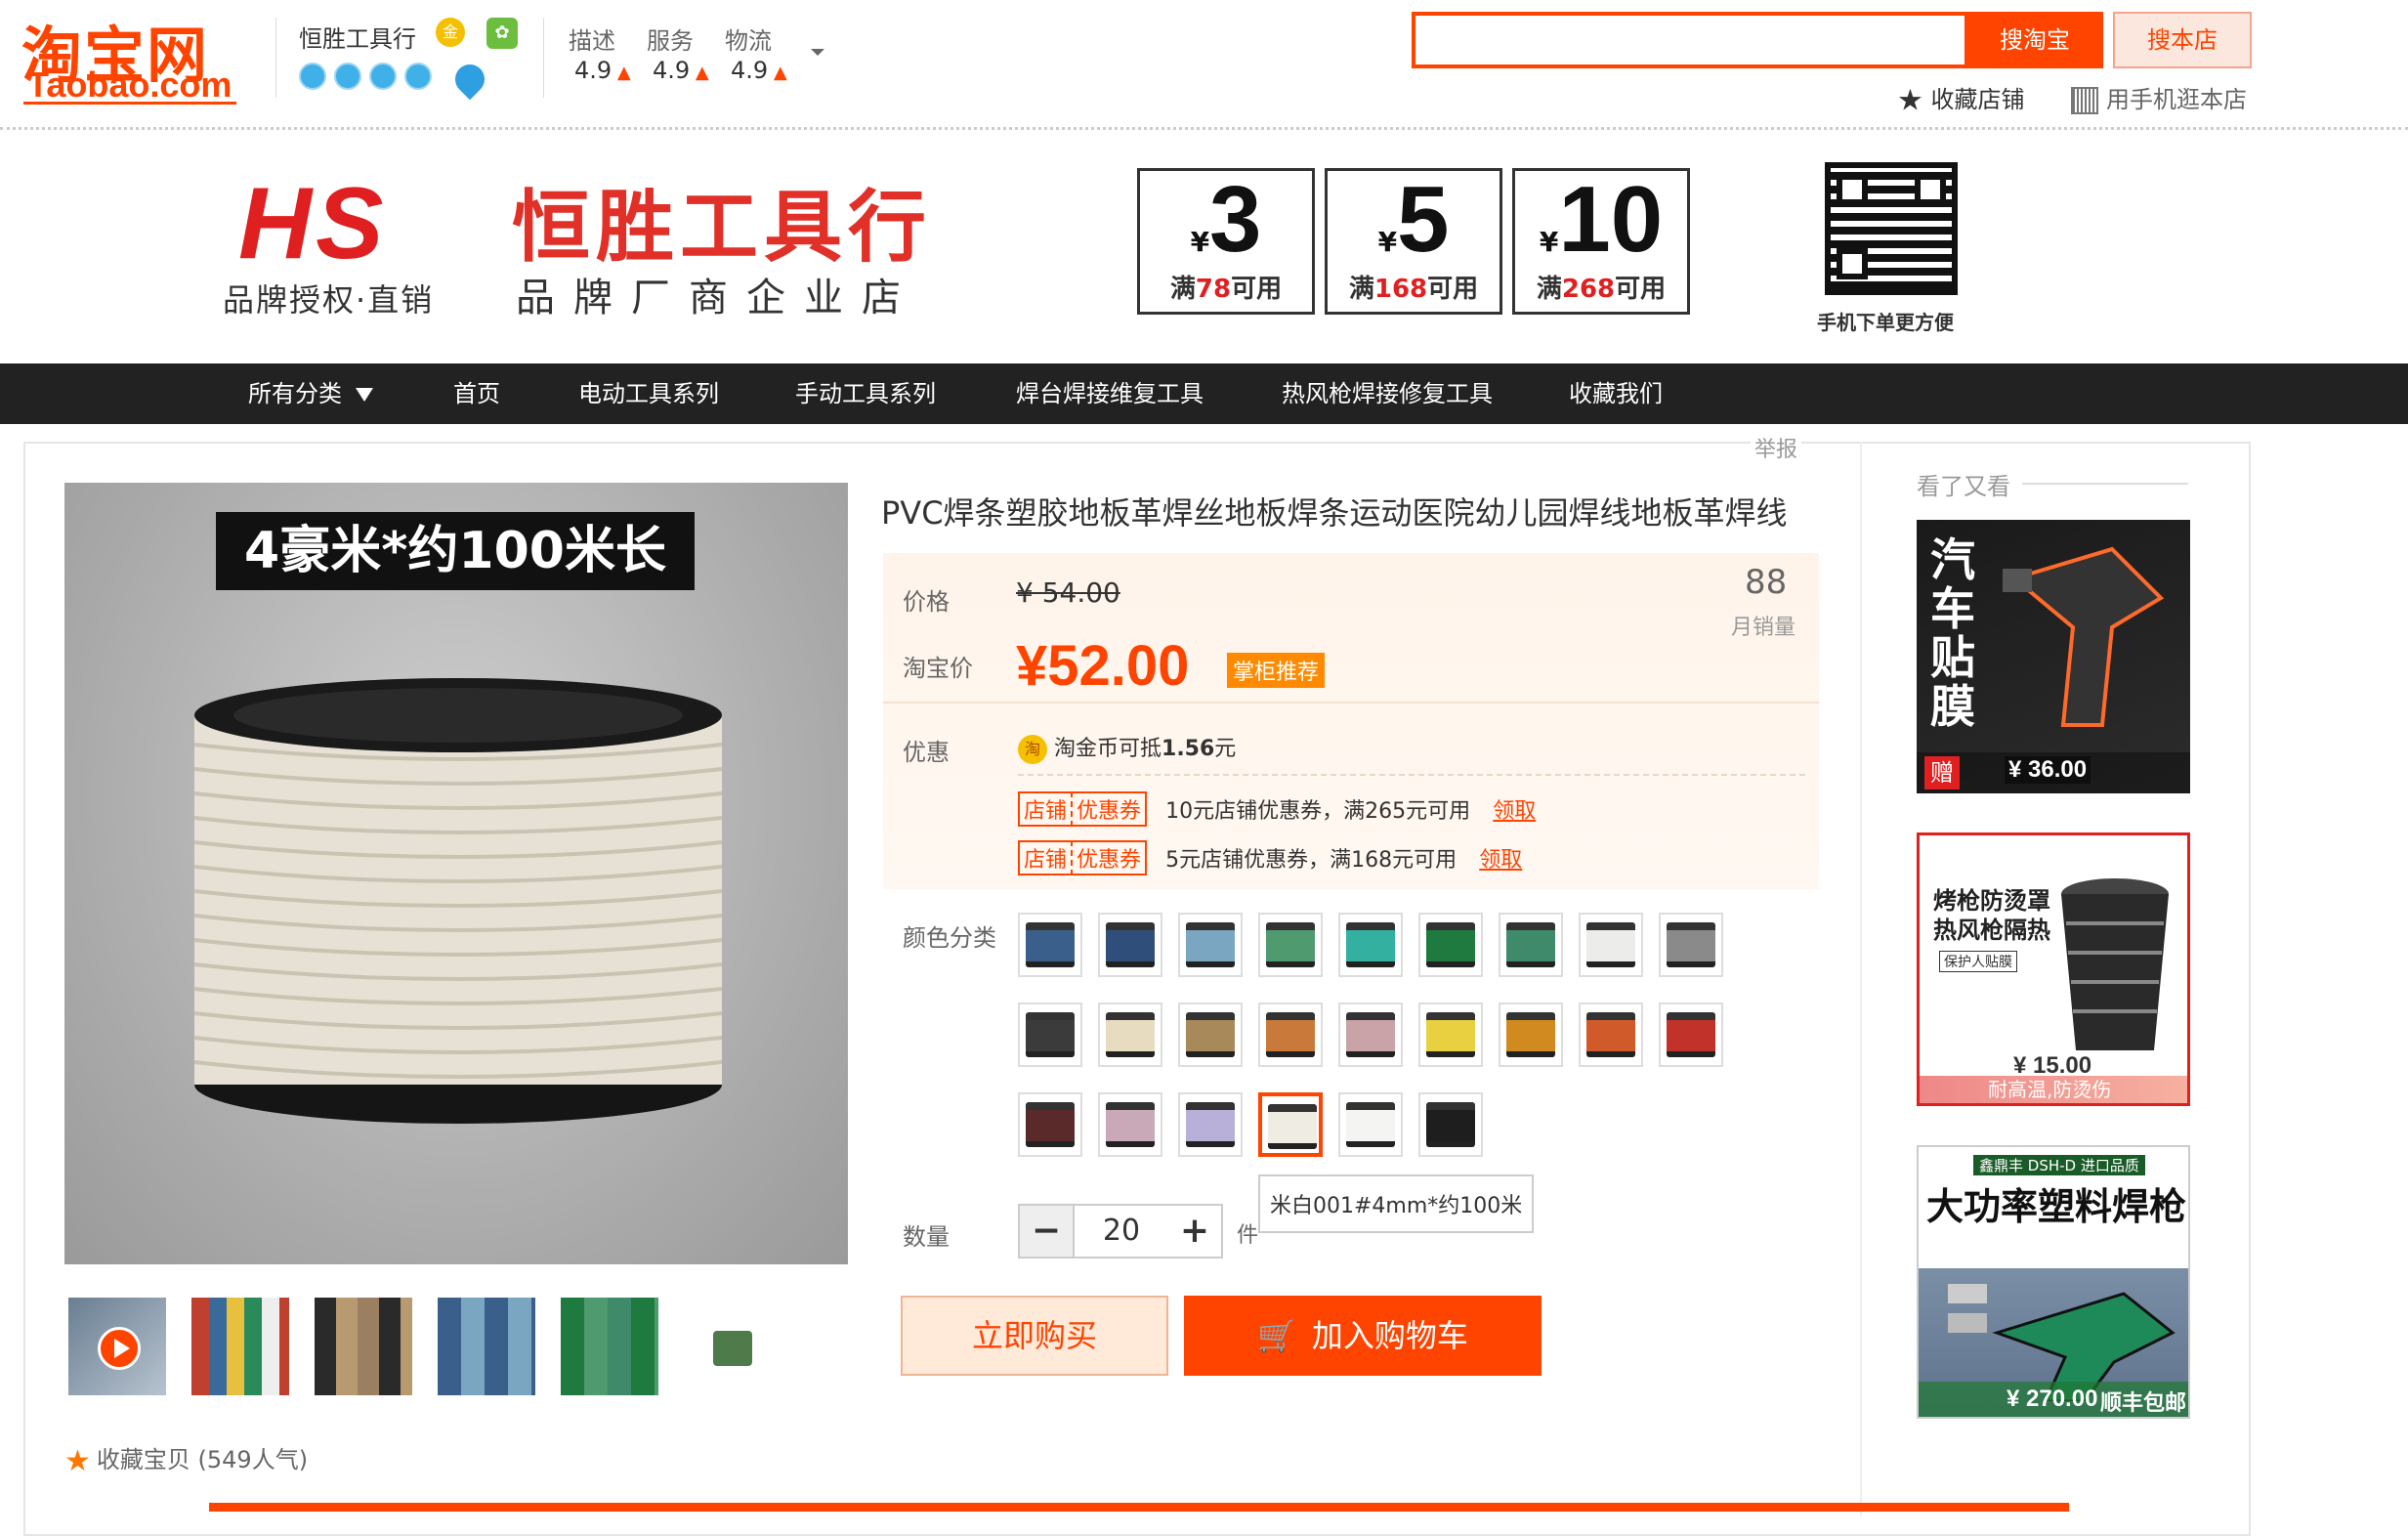 This screenshot has height=1536, width=2408. Describe the element at coordinates (2034, 40) in the screenshot. I see `search-taobao-button: 搜淘宝` at that location.